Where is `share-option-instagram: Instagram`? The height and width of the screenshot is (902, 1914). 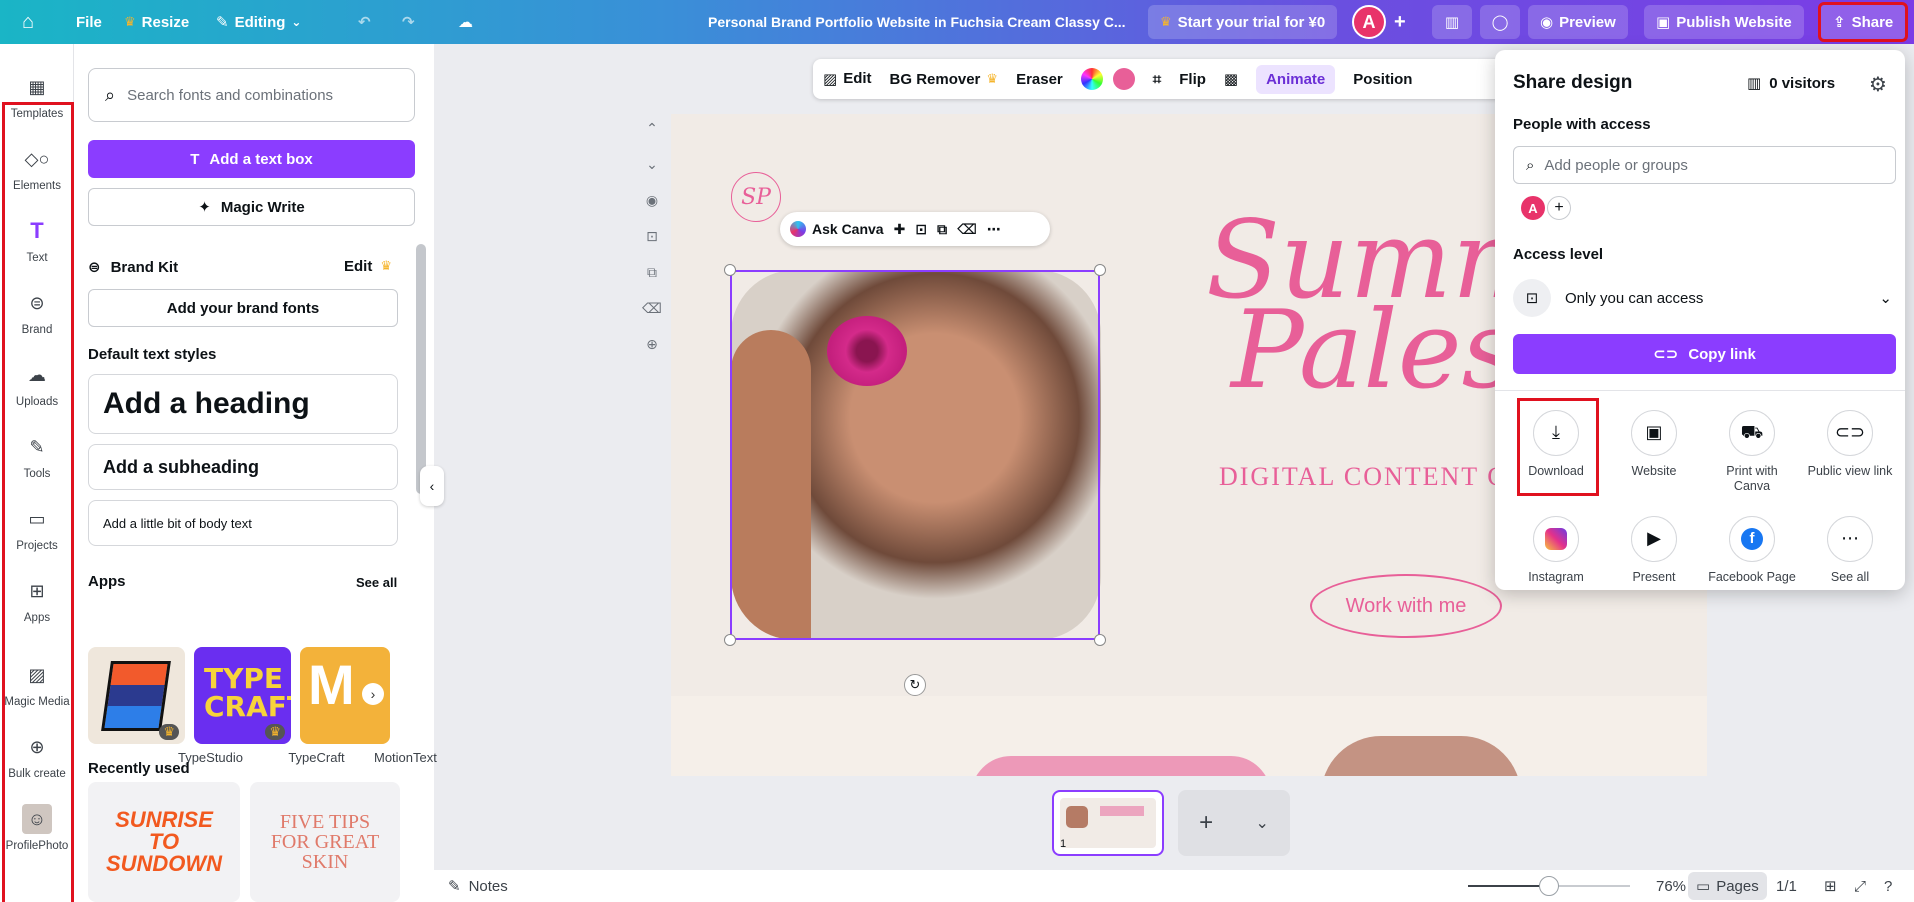 share-option-instagram: Instagram is located at coordinates (1556, 550).